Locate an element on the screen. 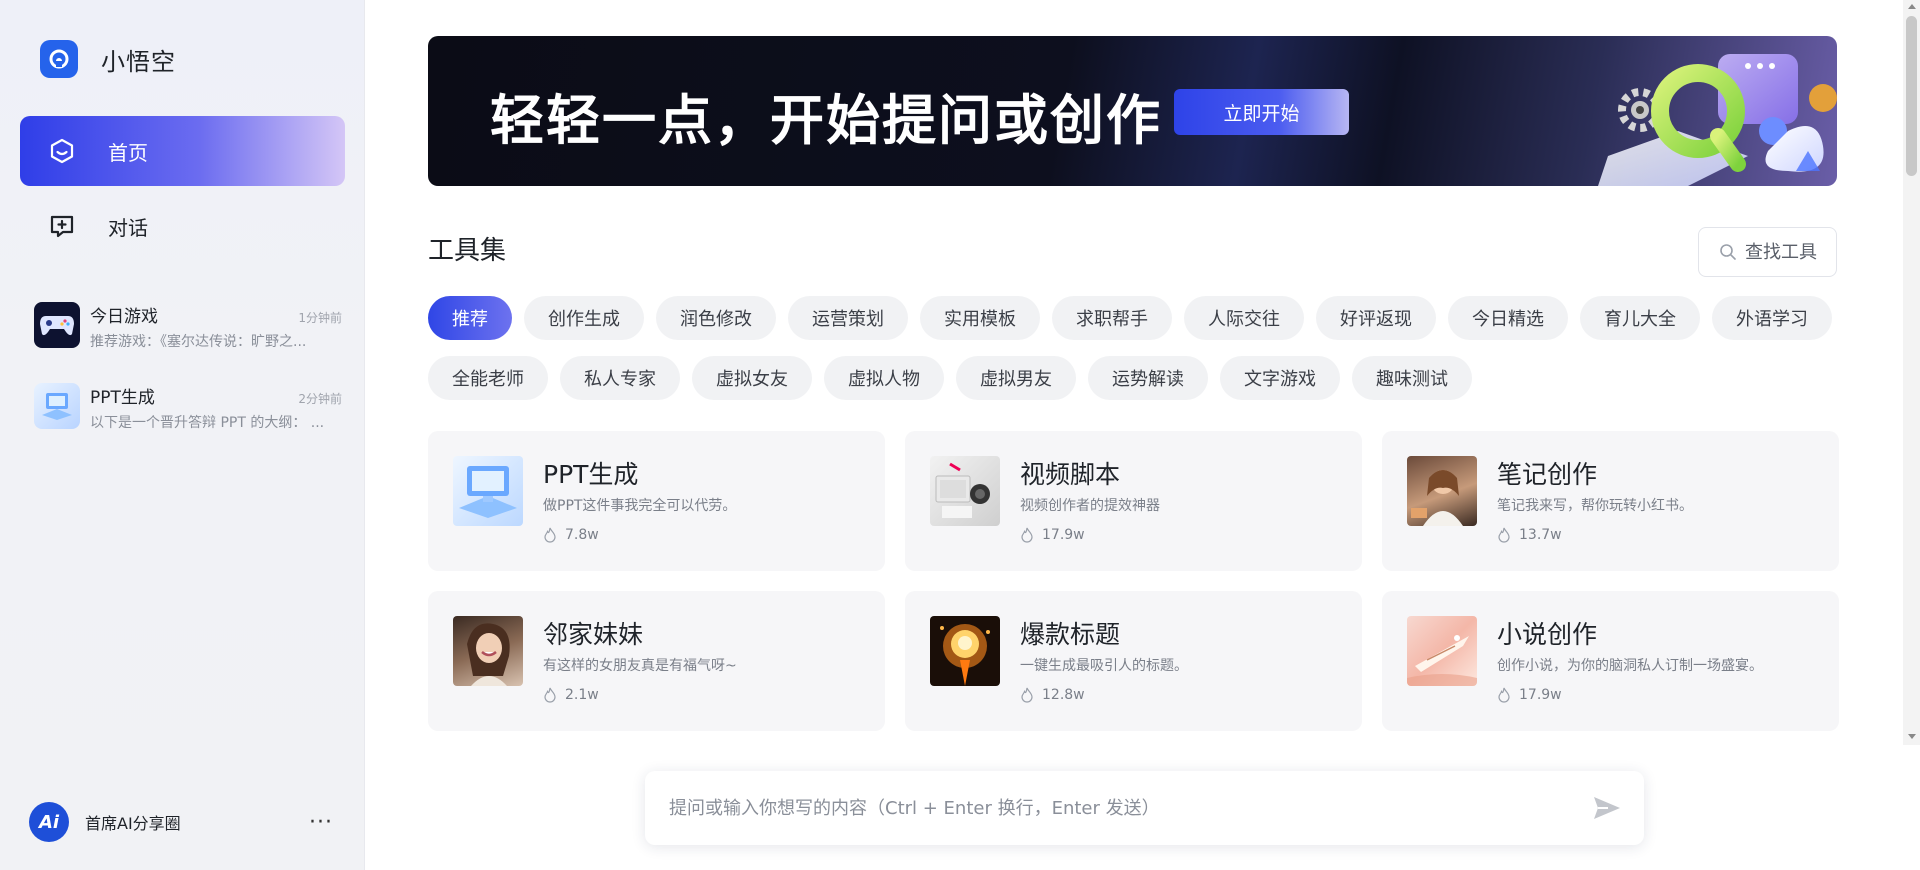  user-name: 首席AI分享圈 is located at coordinates (133, 823).